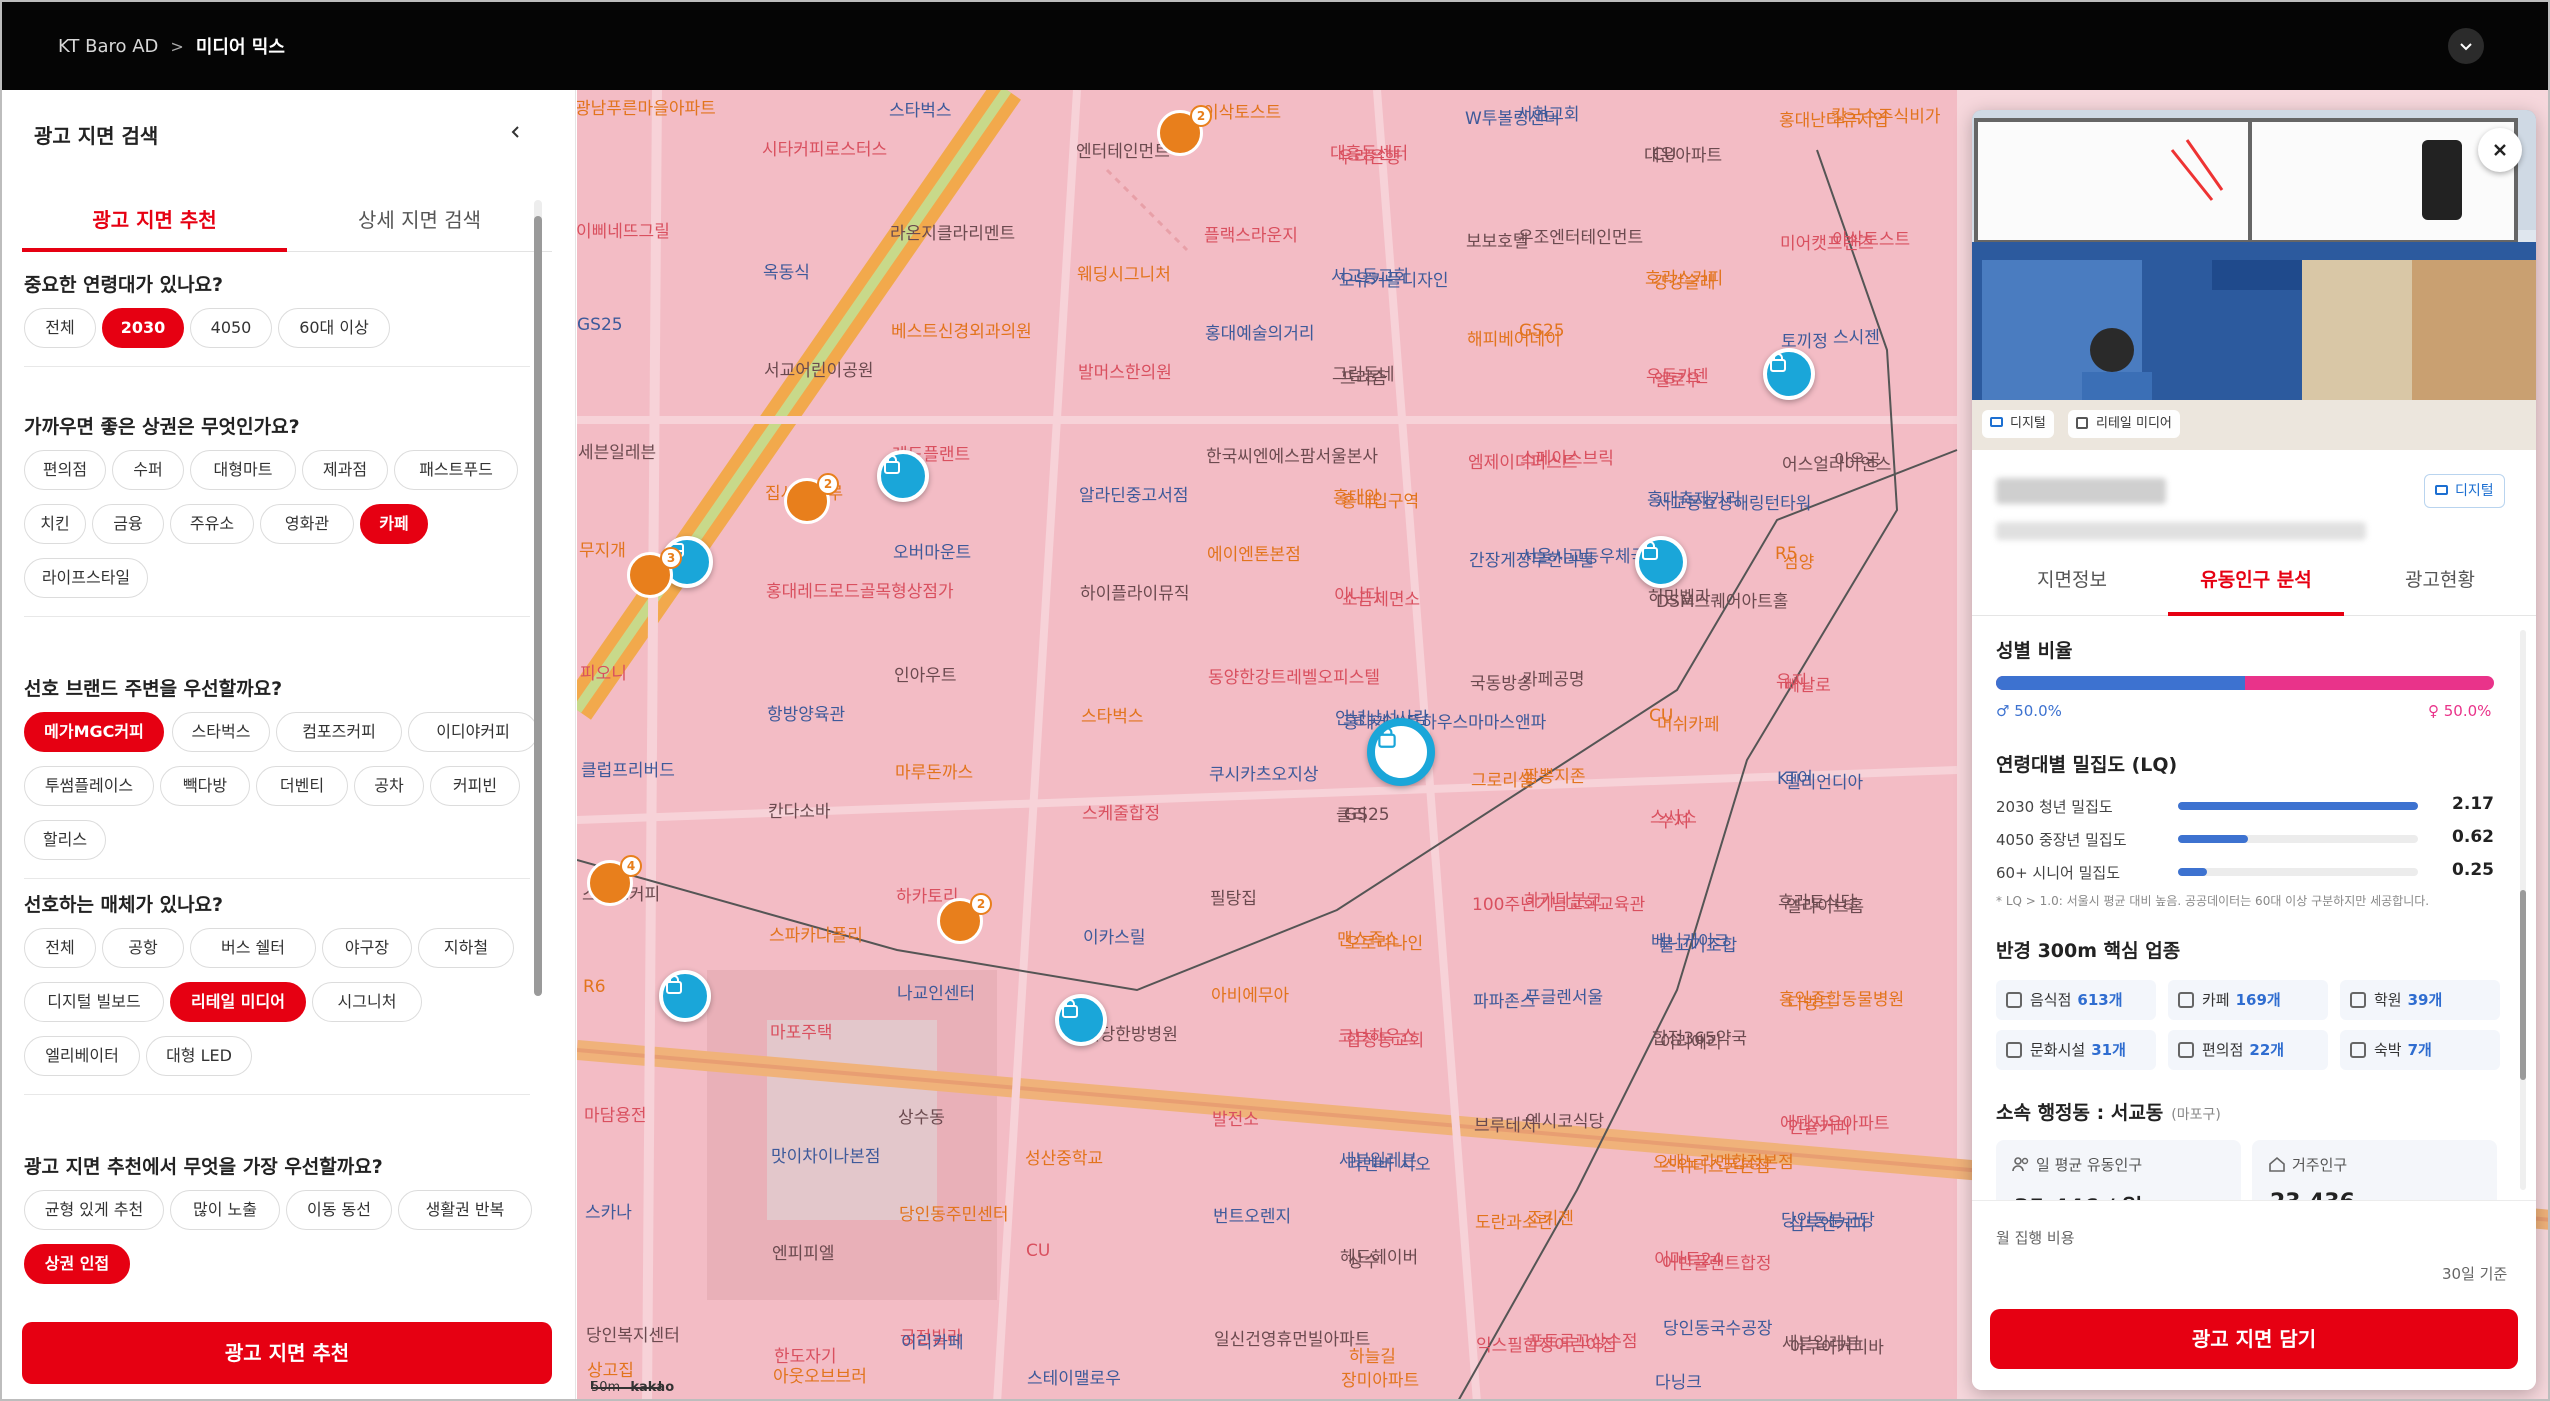 Image resolution: width=2550 pixels, height=1401 pixels. Describe the element at coordinates (1292, 454) in the screenshot. I see `map-place-label: 한국씨엔에스팜서울본사` at that location.